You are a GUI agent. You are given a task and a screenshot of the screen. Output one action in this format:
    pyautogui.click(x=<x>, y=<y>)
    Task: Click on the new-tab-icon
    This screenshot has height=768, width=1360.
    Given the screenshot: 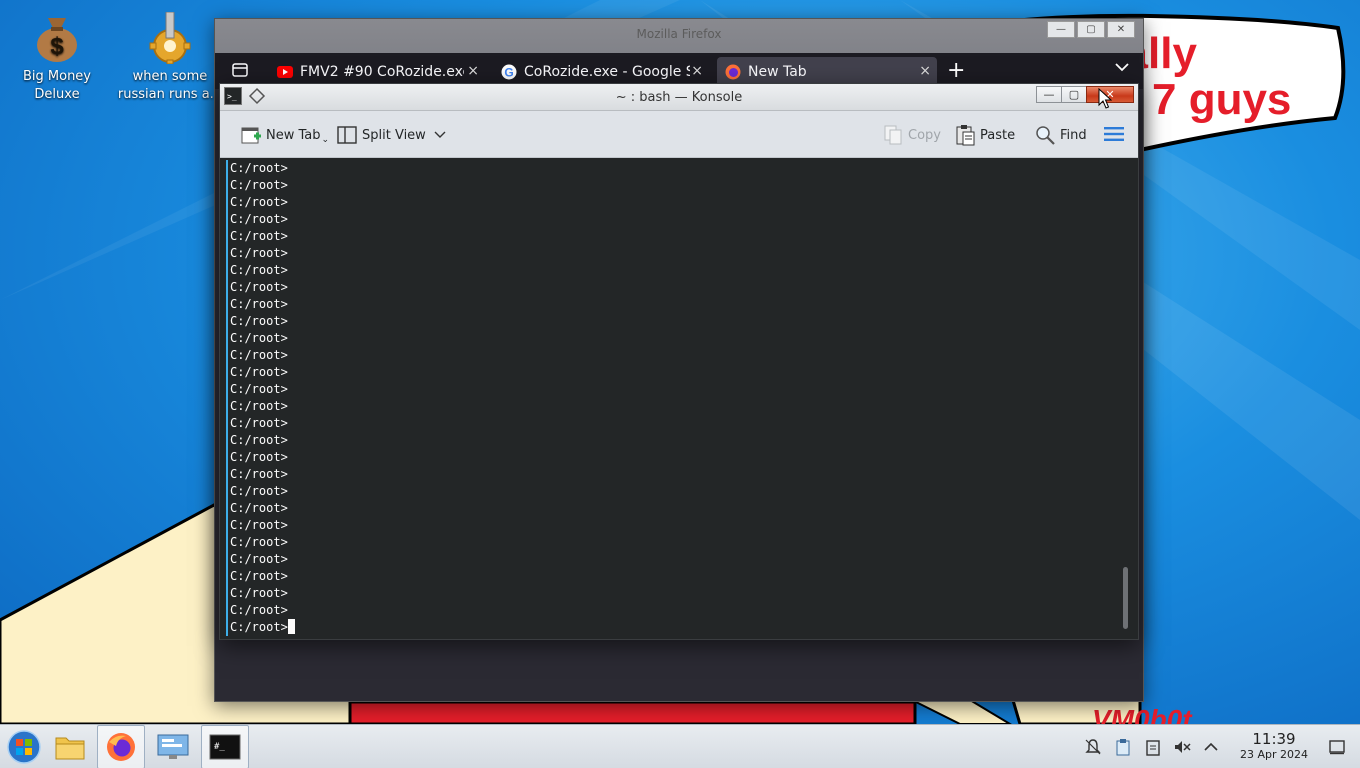 What is the action you would take?
    pyautogui.click(x=251, y=135)
    